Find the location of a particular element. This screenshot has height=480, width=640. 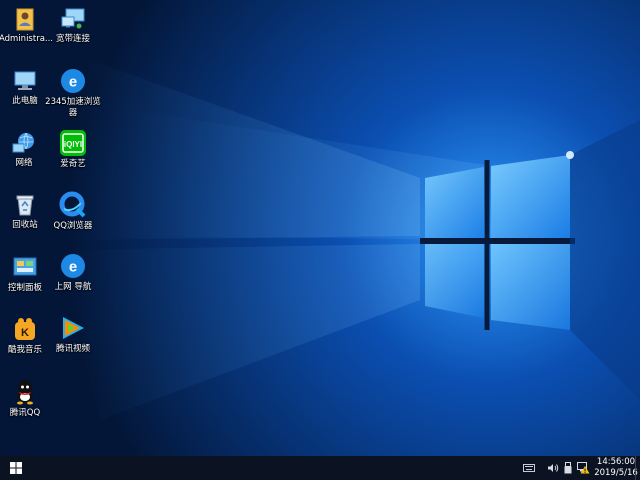

recycle-bin-icon is located at coordinates (25, 205).